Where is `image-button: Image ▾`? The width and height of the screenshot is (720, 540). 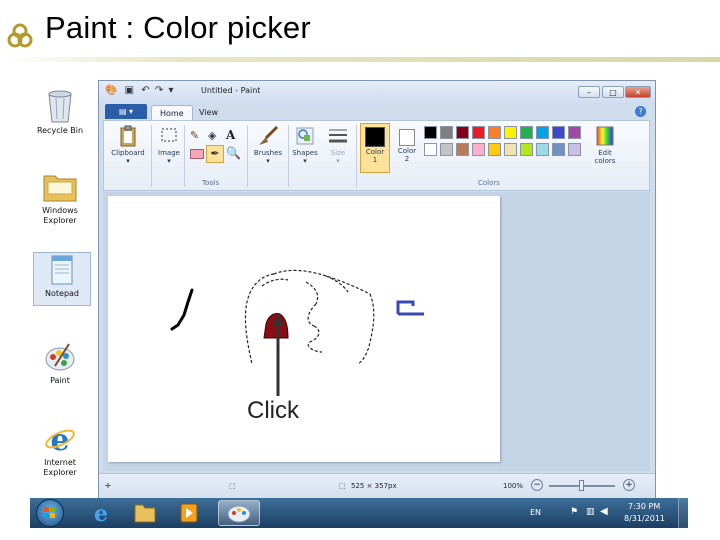 image-button: Image ▾ is located at coordinates (169, 145).